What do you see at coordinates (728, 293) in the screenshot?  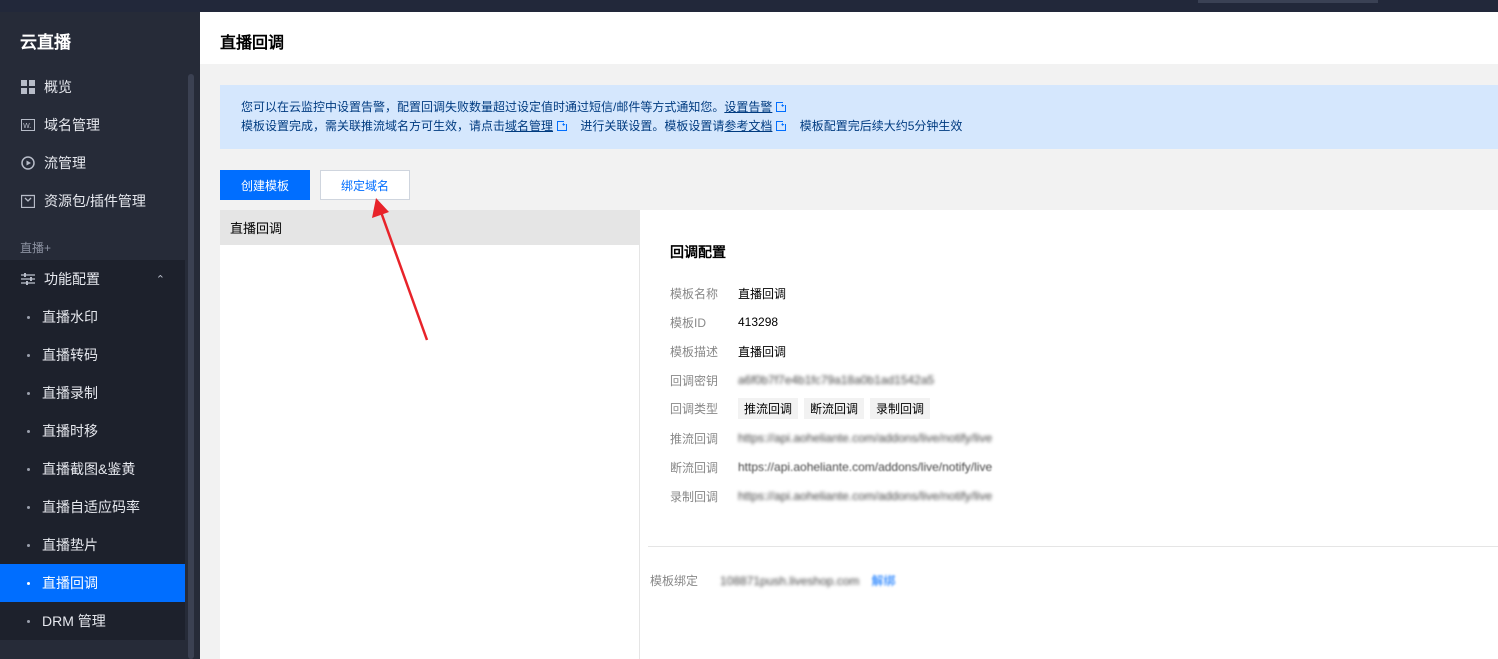 I see `field-template-name: 模板名称 直播回调` at bounding box center [728, 293].